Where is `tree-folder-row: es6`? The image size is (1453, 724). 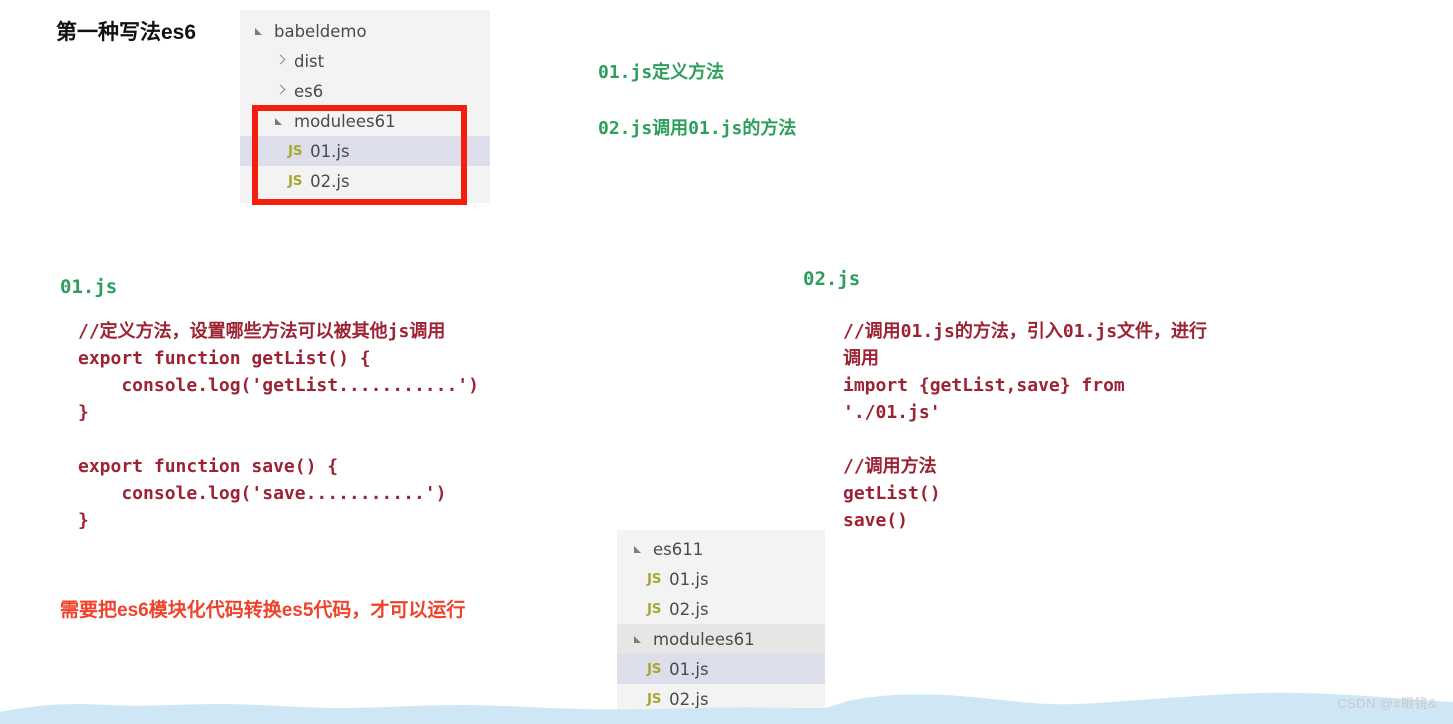
tree-folder-row: es6 is located at coordinates (365, 91).